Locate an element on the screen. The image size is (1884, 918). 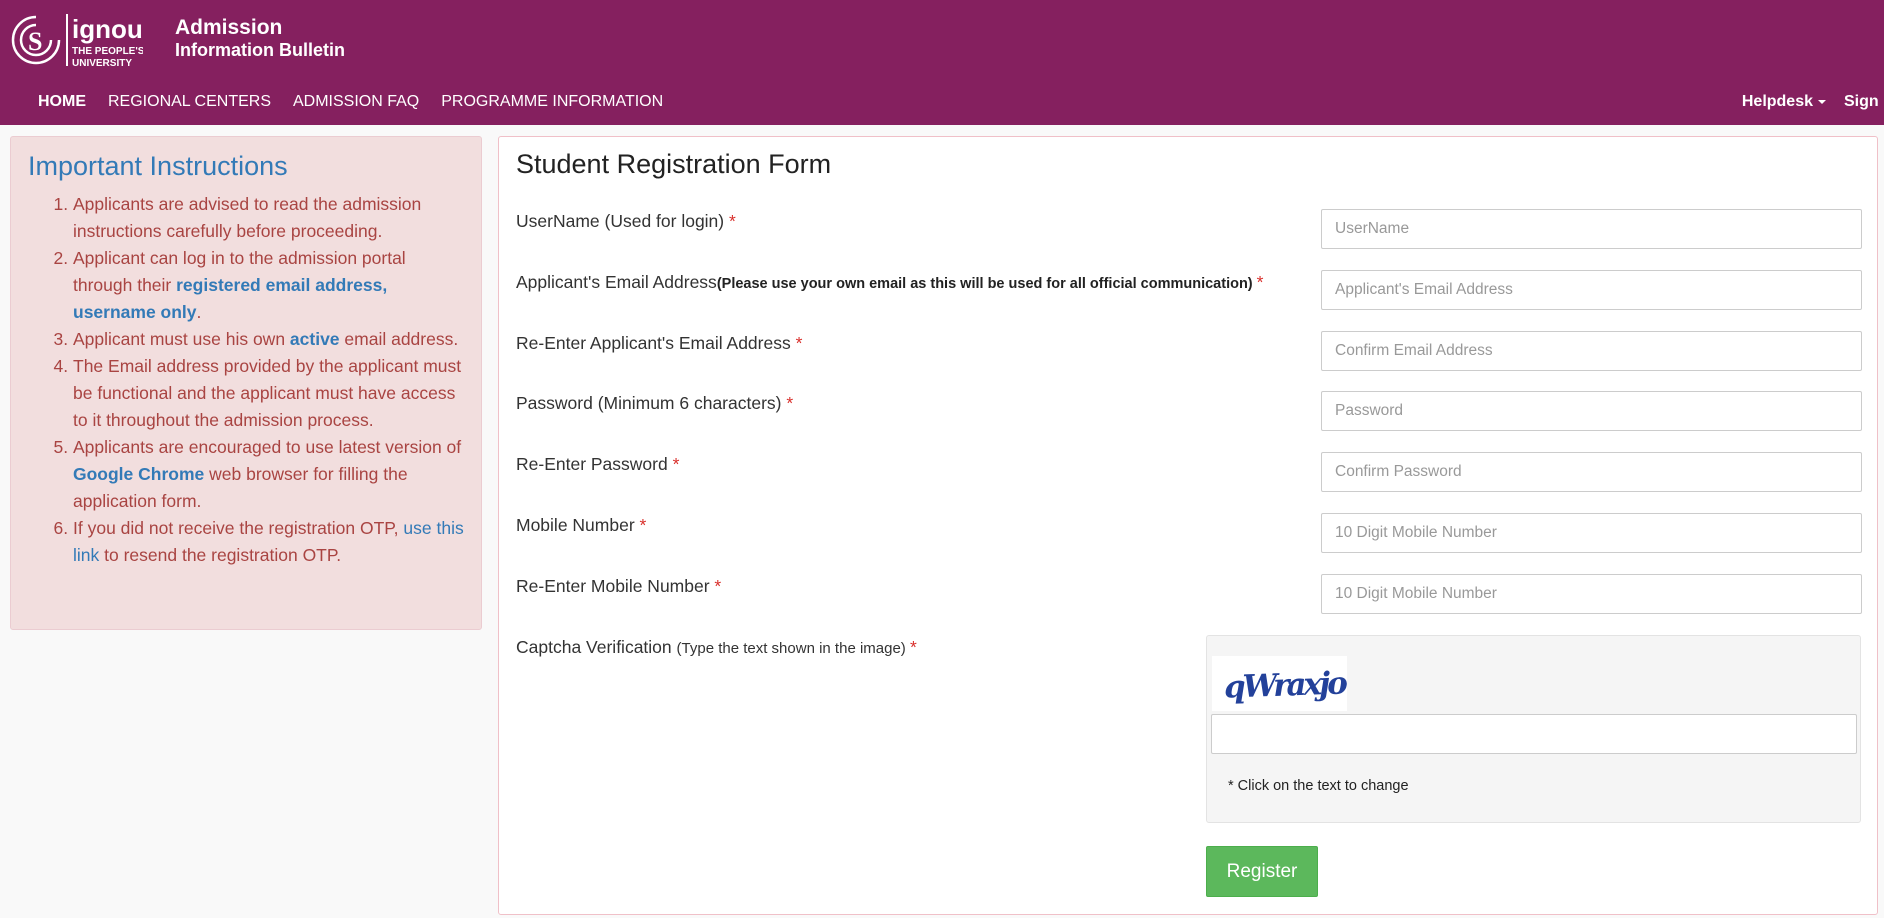
captcha-box: qWraxjo * Click on the text to change is located at coordinates (1533, 729).